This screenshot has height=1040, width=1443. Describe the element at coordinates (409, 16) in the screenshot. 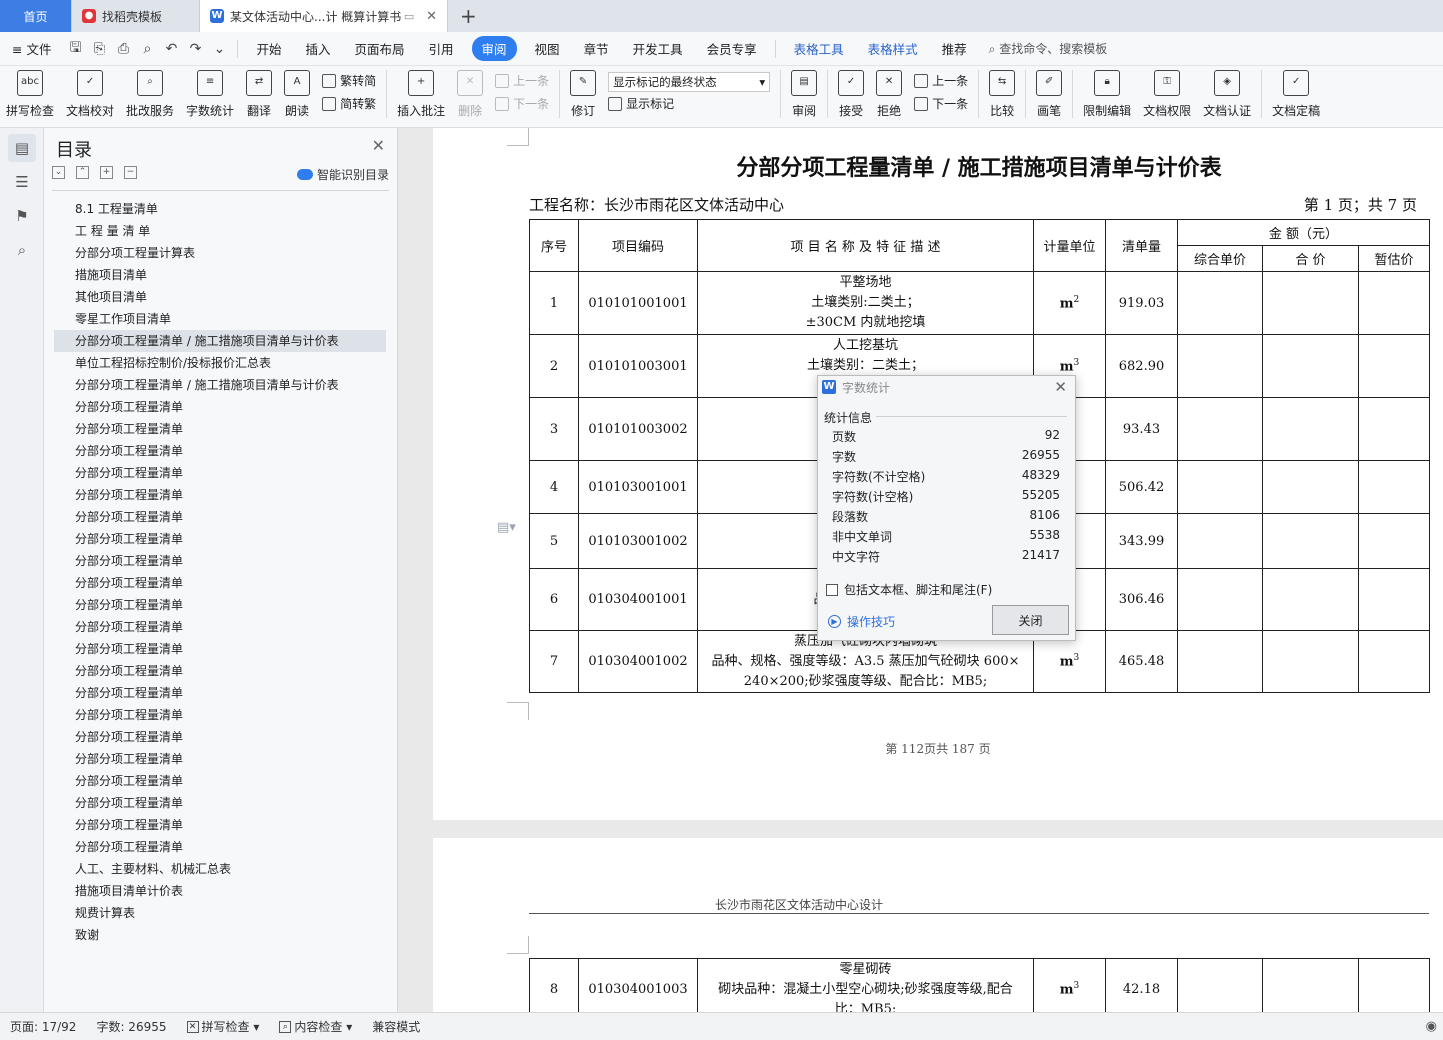

I see `screen-icon: ▭` at that location.